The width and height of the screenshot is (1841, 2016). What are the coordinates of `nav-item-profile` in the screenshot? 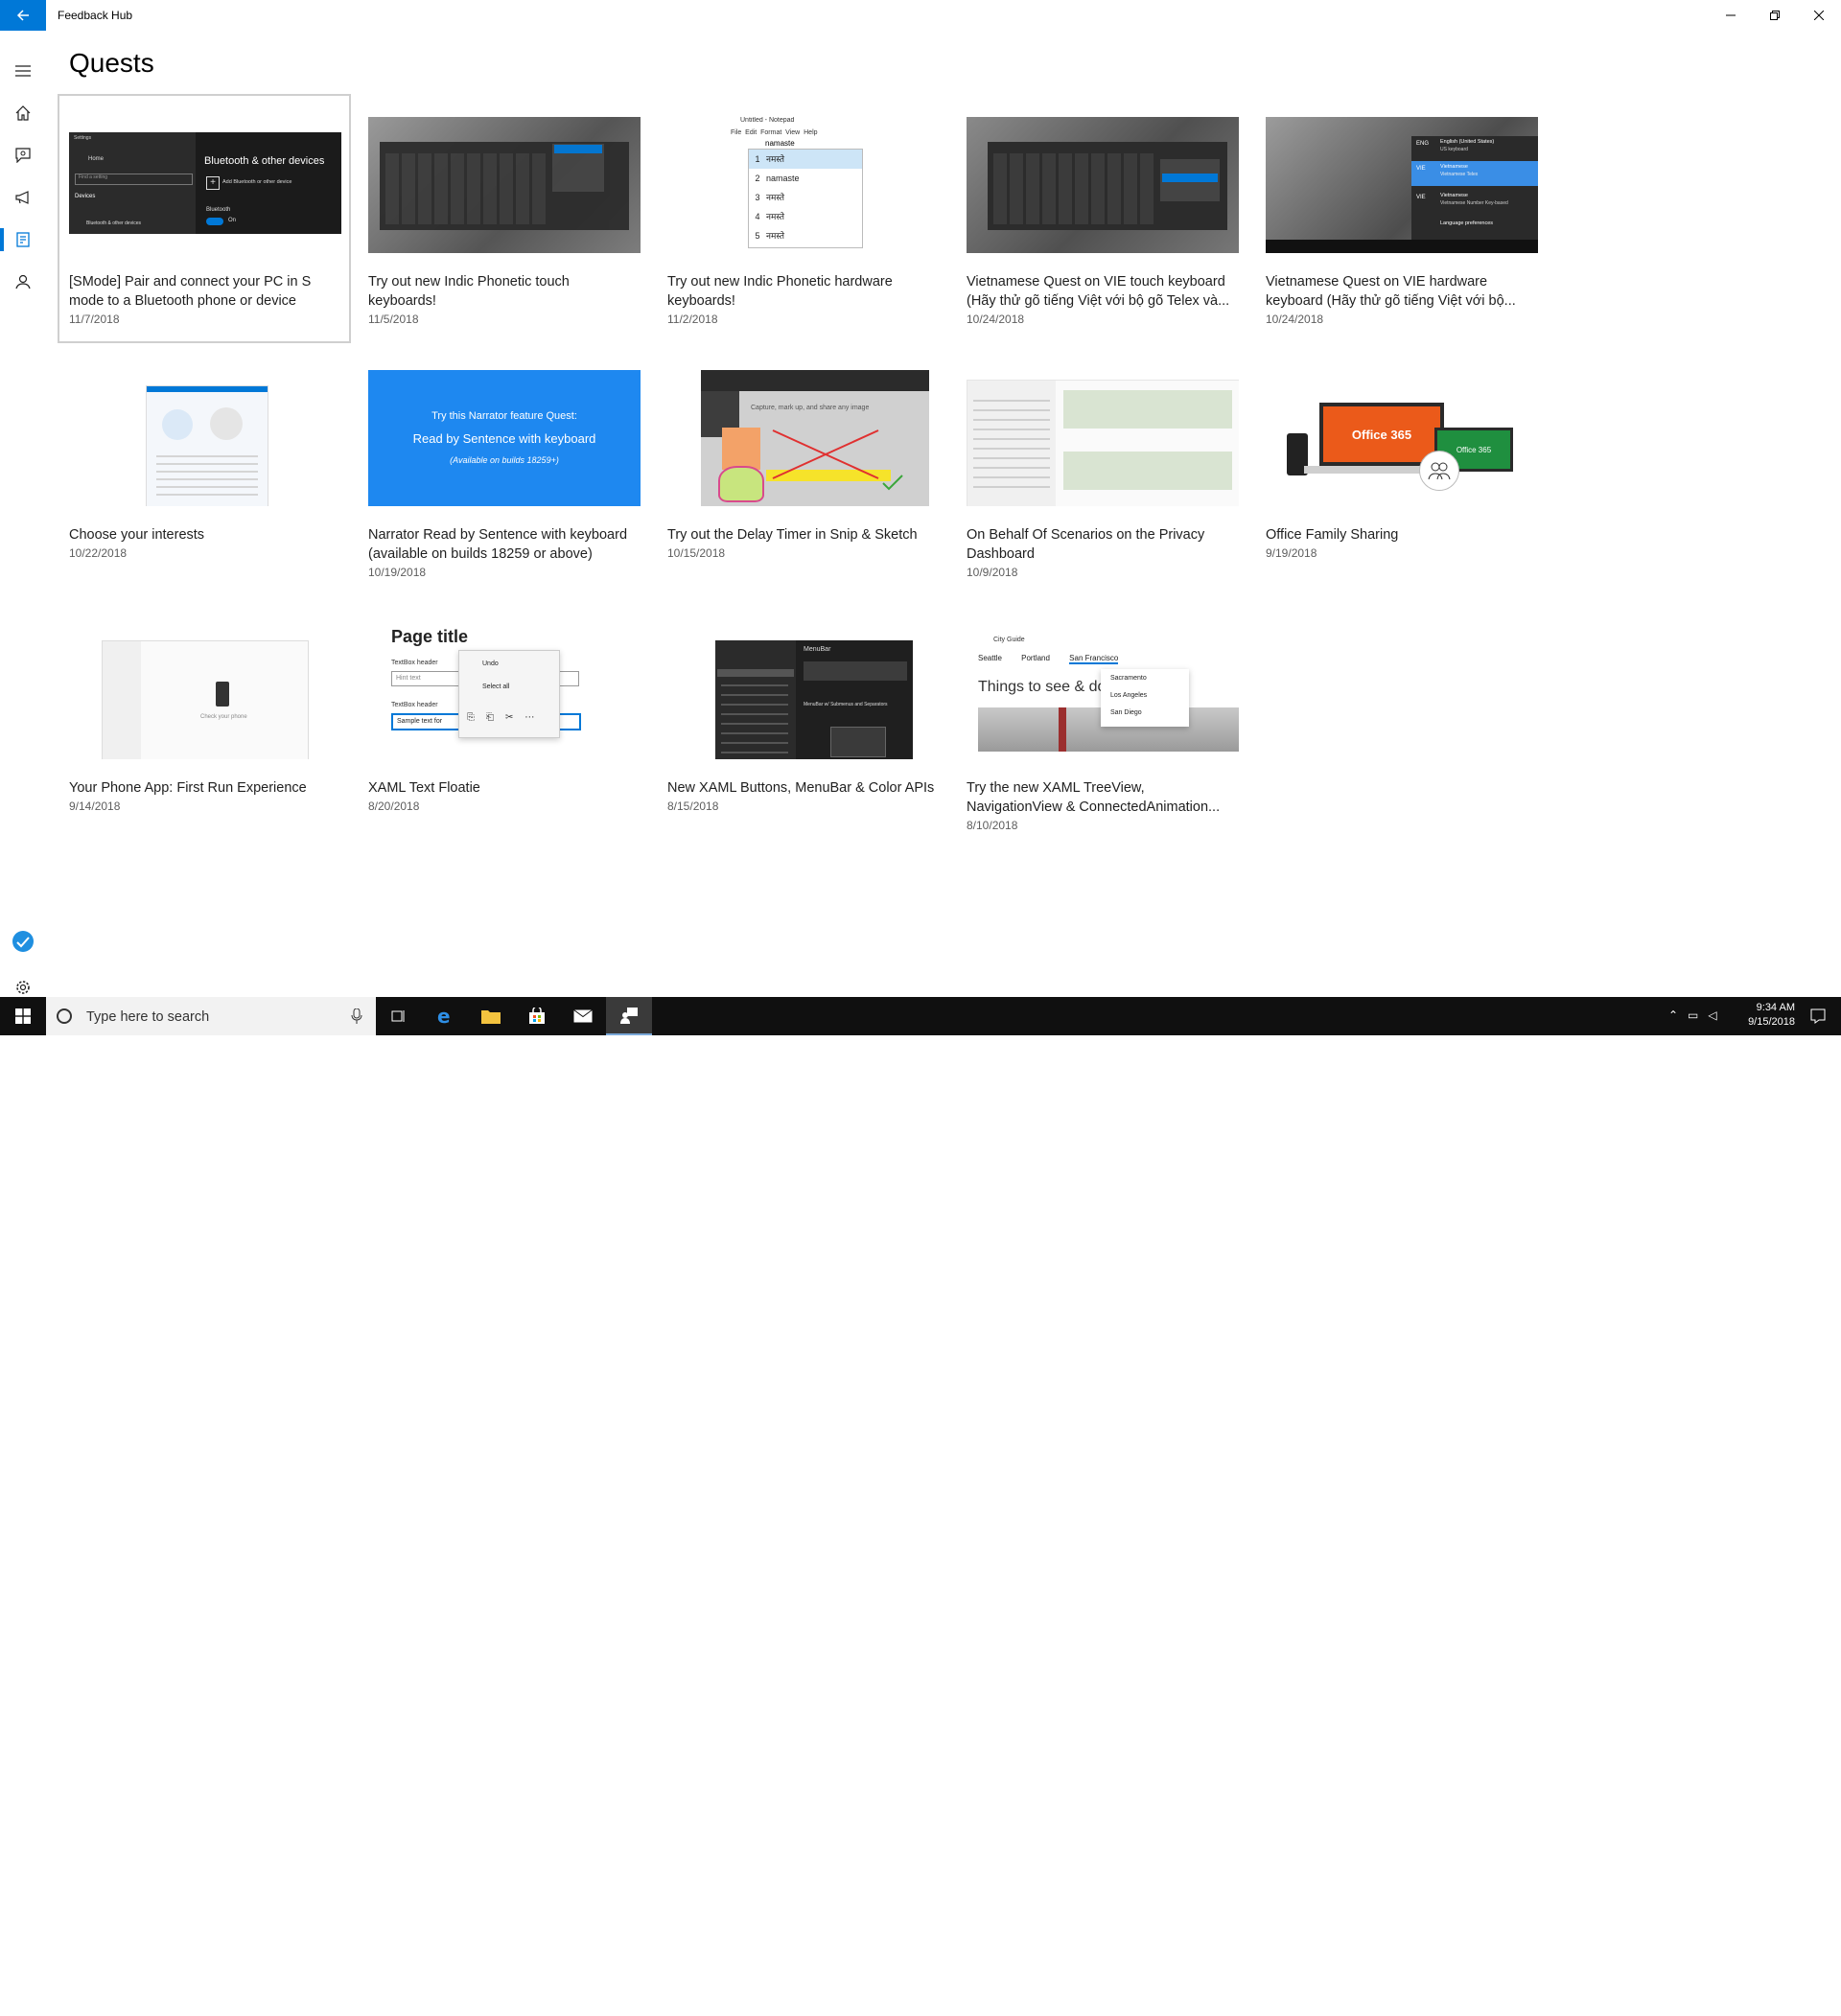 It's located at (23, 282).